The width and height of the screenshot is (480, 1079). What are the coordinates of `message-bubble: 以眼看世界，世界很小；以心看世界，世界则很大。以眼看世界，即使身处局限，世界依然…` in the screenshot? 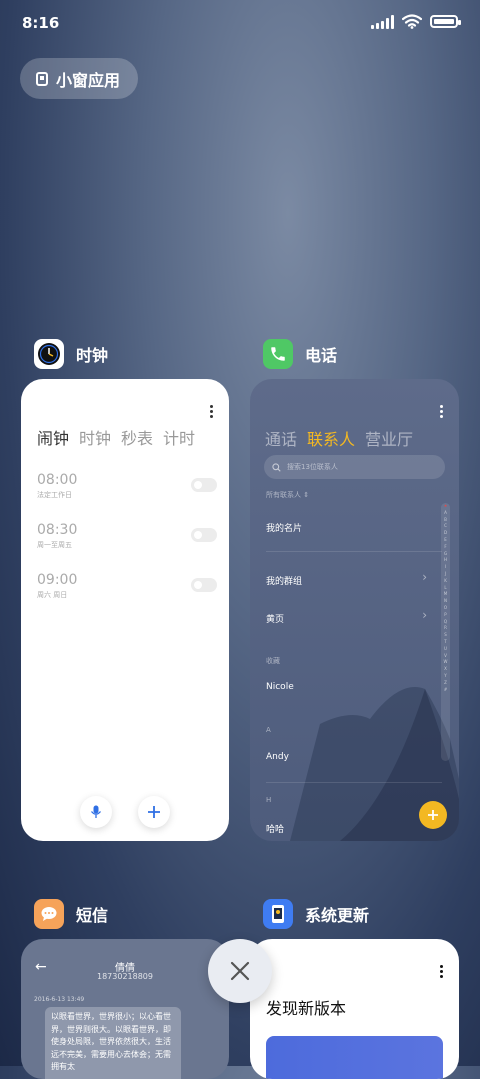 It's located at (113, 1043).